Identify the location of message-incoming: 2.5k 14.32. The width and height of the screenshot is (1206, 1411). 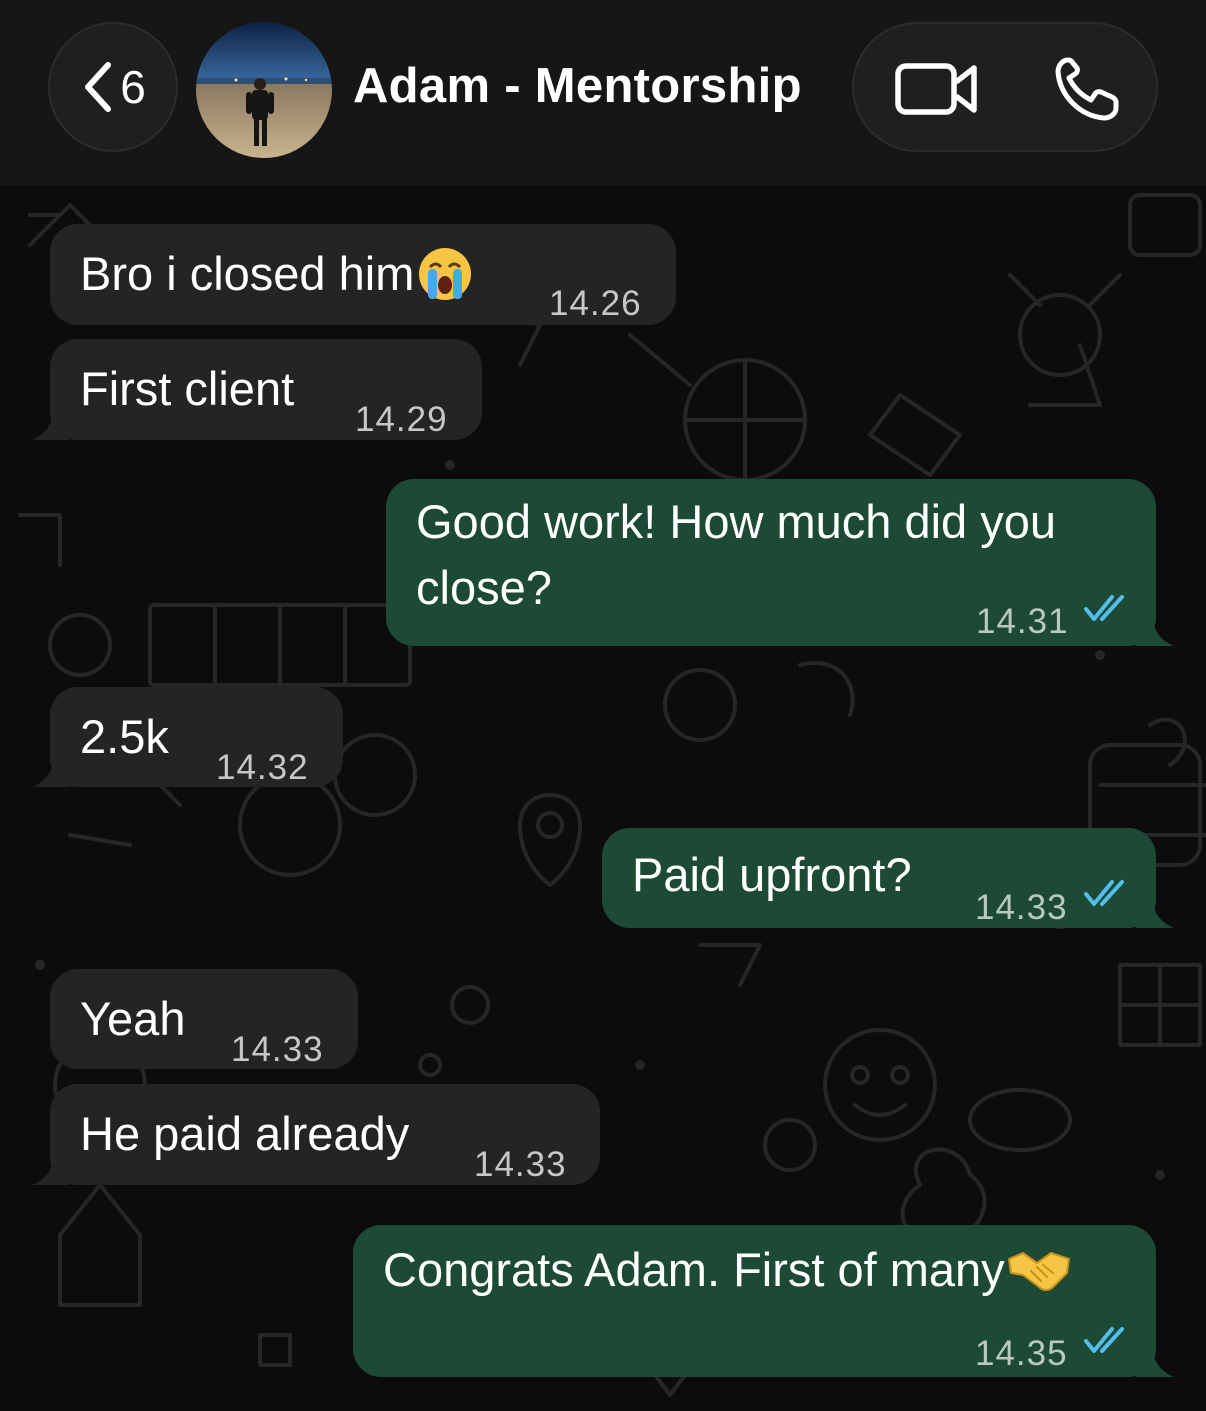
(196, 737).